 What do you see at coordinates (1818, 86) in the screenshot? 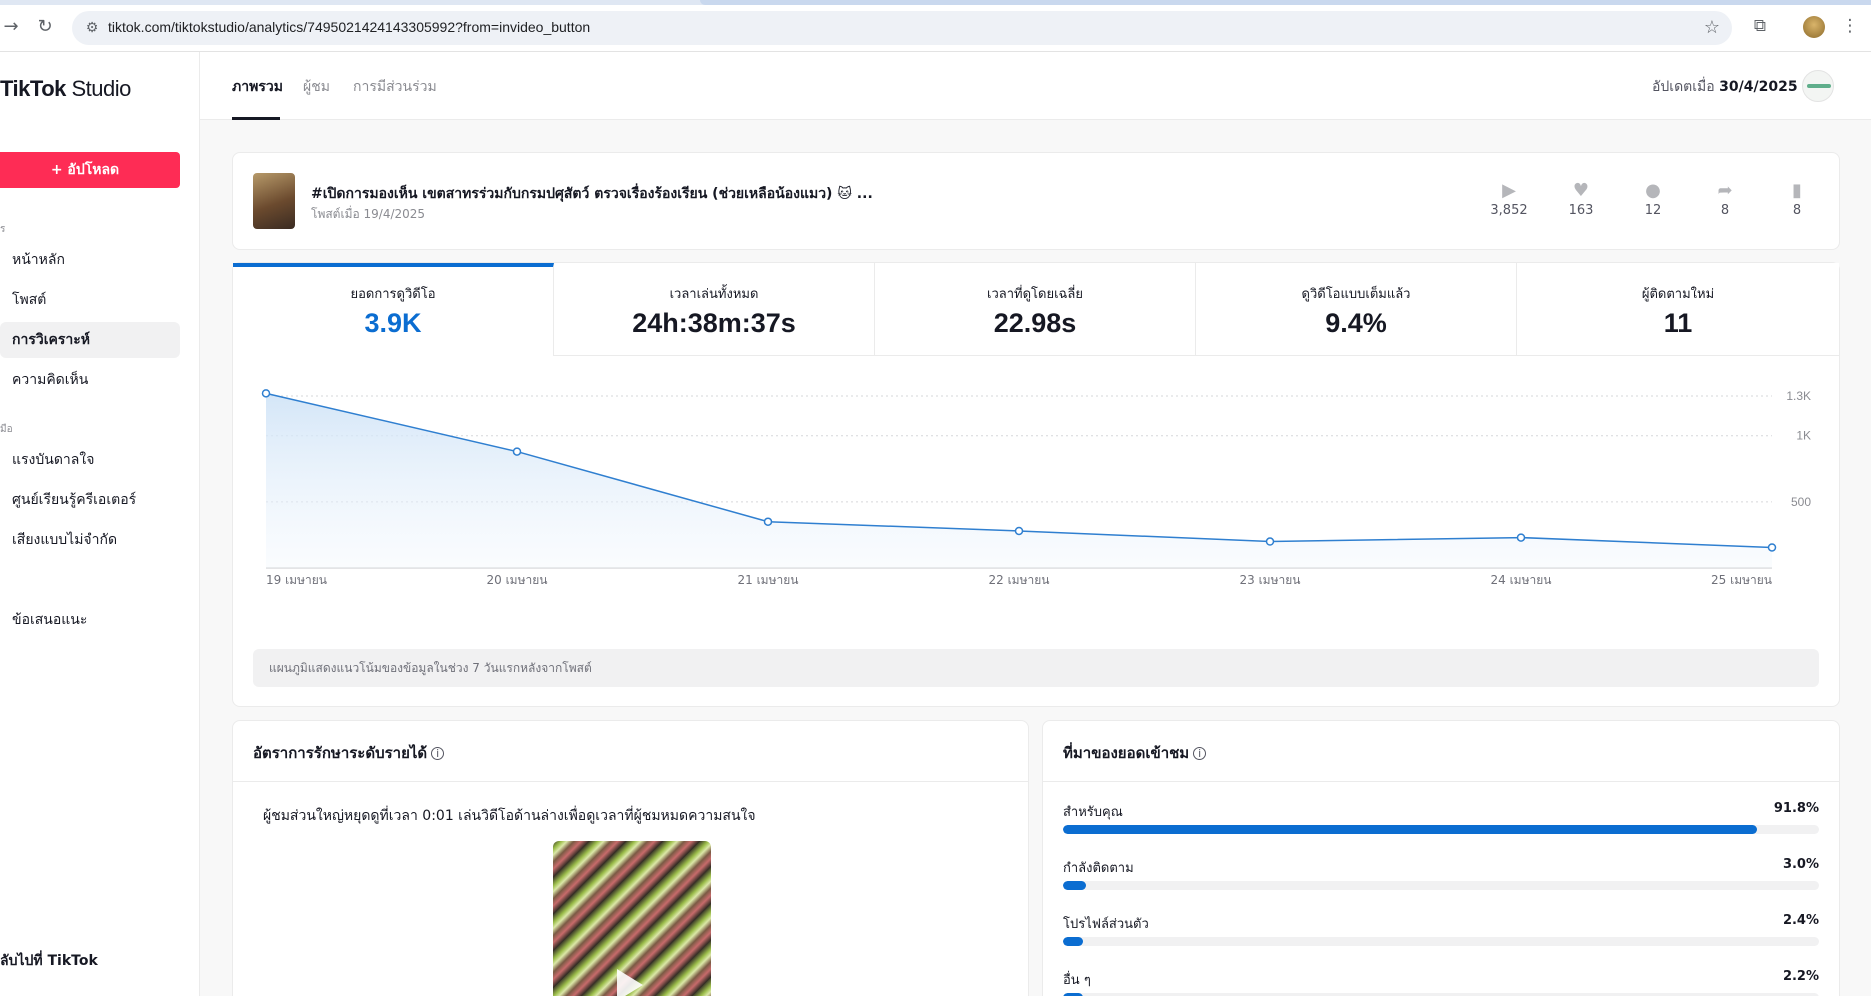
I see `account-avatar` at bounding box center [1818, 86].